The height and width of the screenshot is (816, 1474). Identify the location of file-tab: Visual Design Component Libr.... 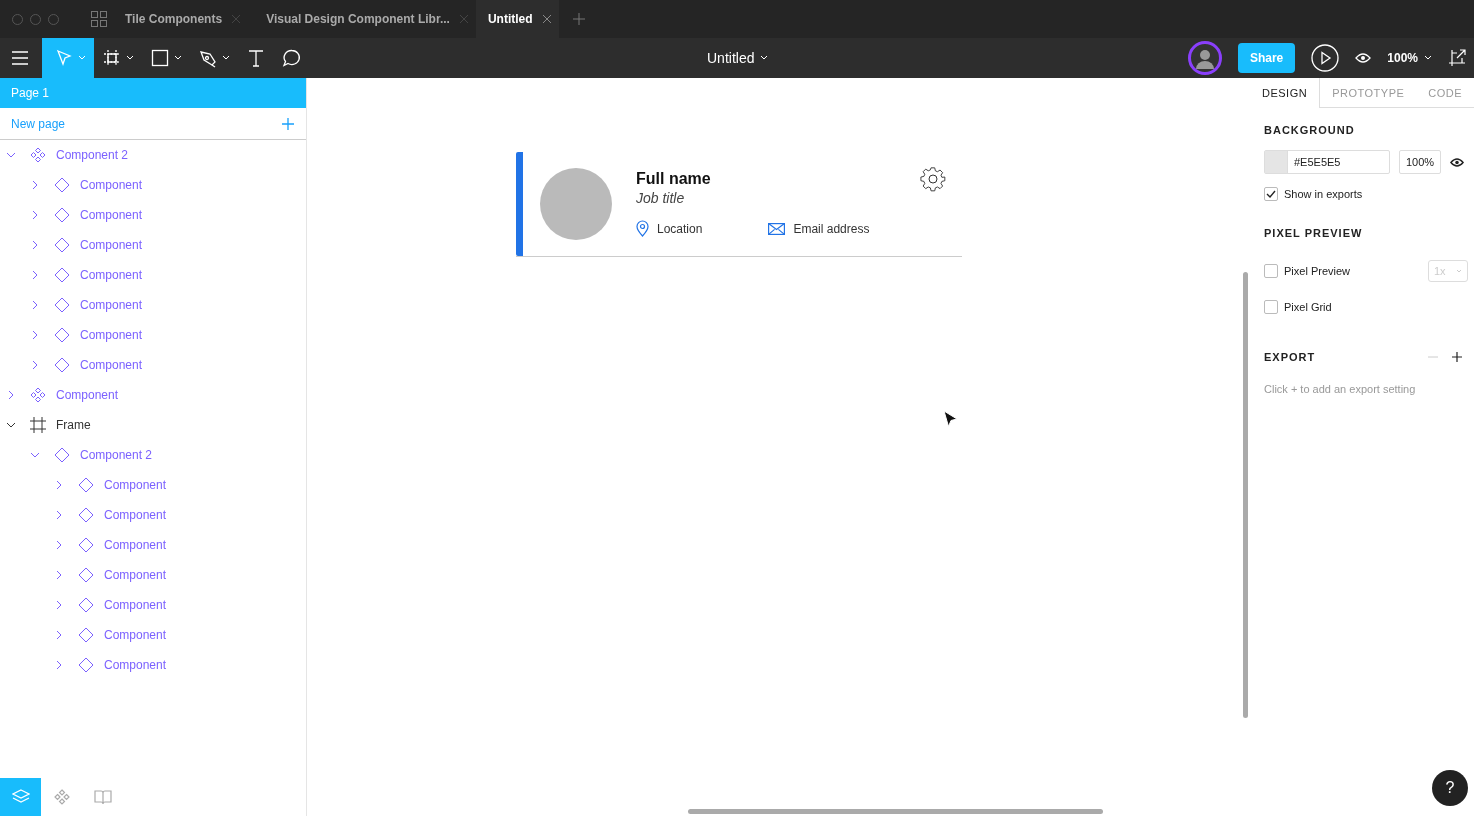
(362, 19).